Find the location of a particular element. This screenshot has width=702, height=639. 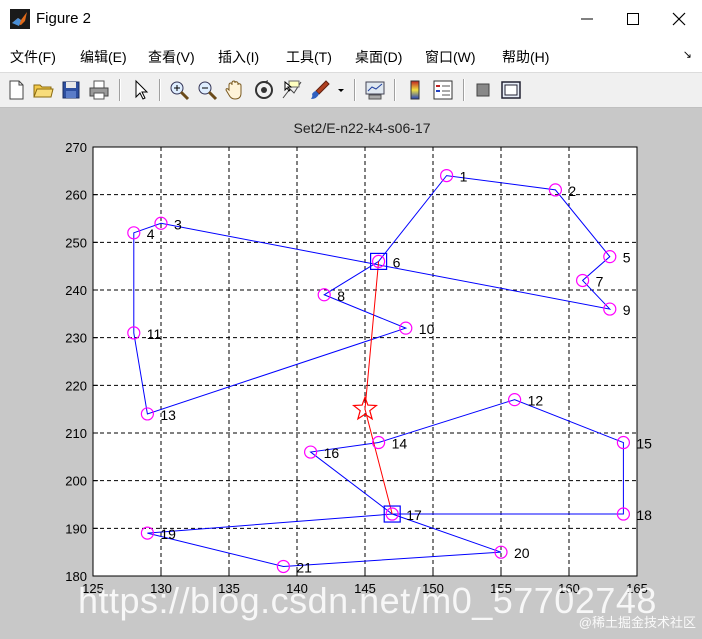

node-label: 9 is located at coordinates (627, 310).